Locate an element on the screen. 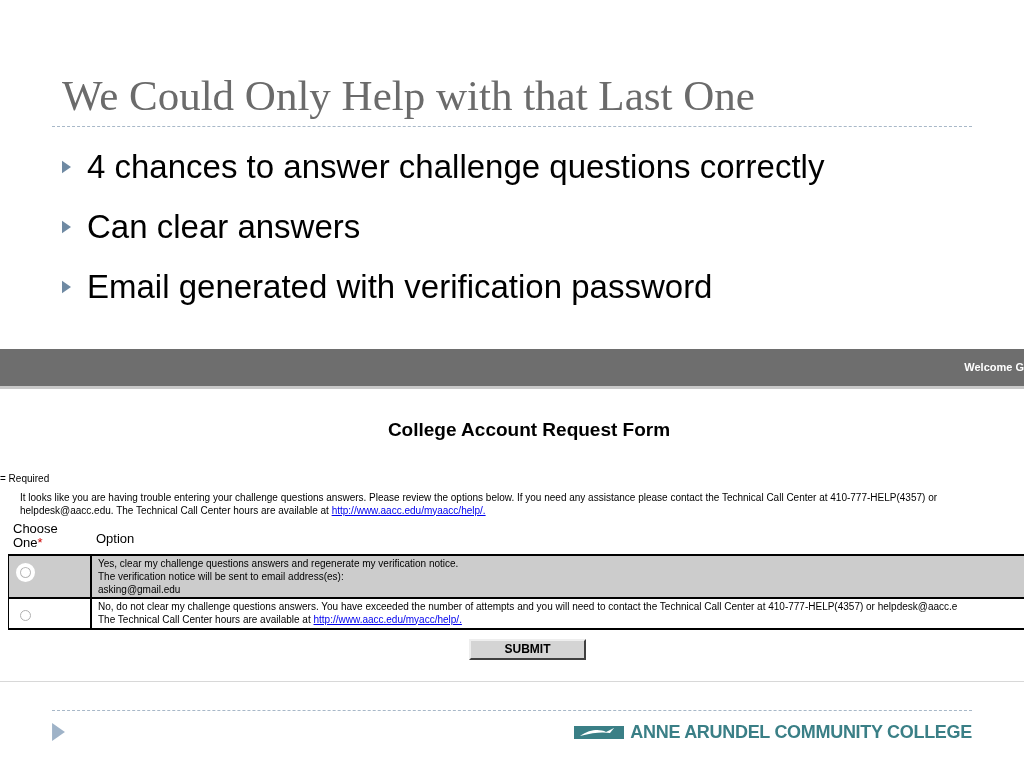 The width and height of the screenshot is (1024, 768). bullet-text: Can clear answers is located at coordinates (224, 227).